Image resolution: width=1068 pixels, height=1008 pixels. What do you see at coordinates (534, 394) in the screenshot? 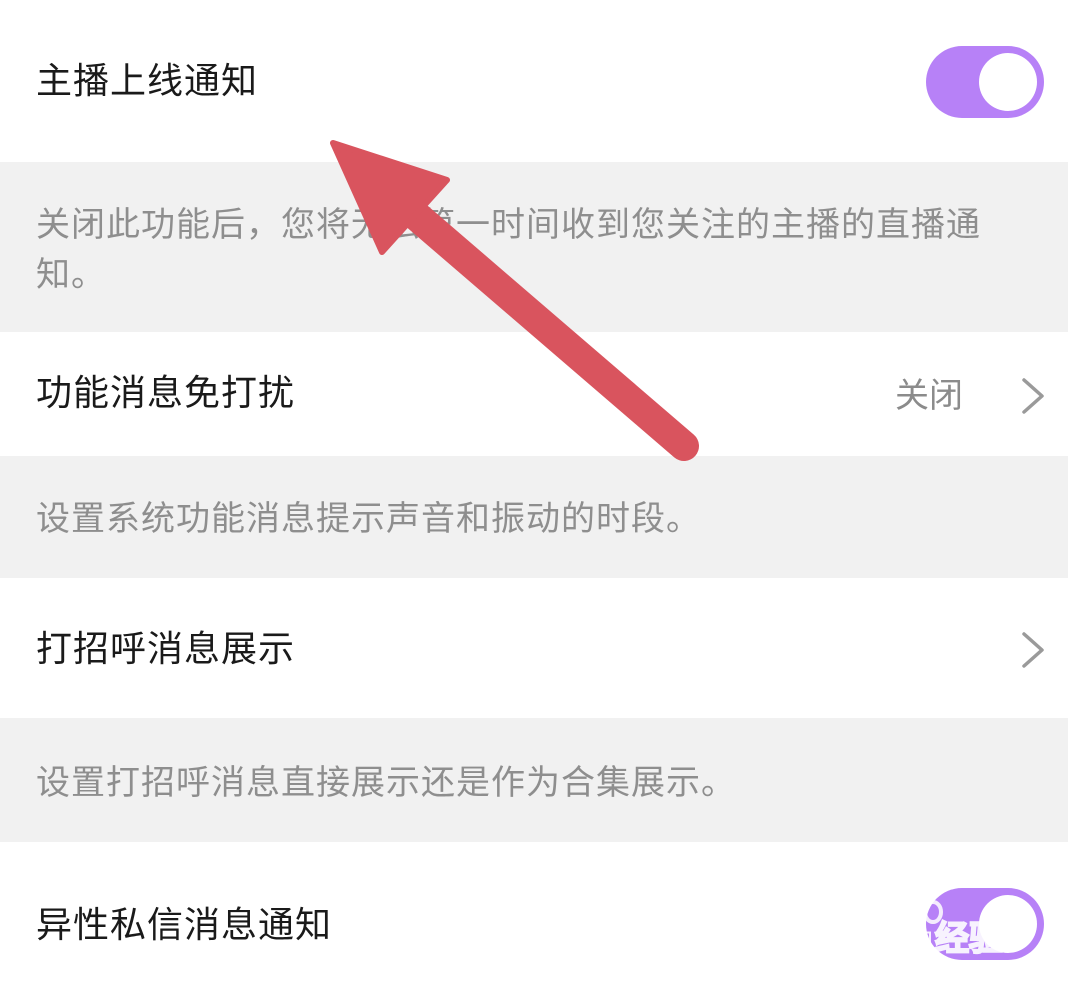
I see `setting-row-function-dnd: 功能消息免打扰 关闭` at bounding box center [534, 394].